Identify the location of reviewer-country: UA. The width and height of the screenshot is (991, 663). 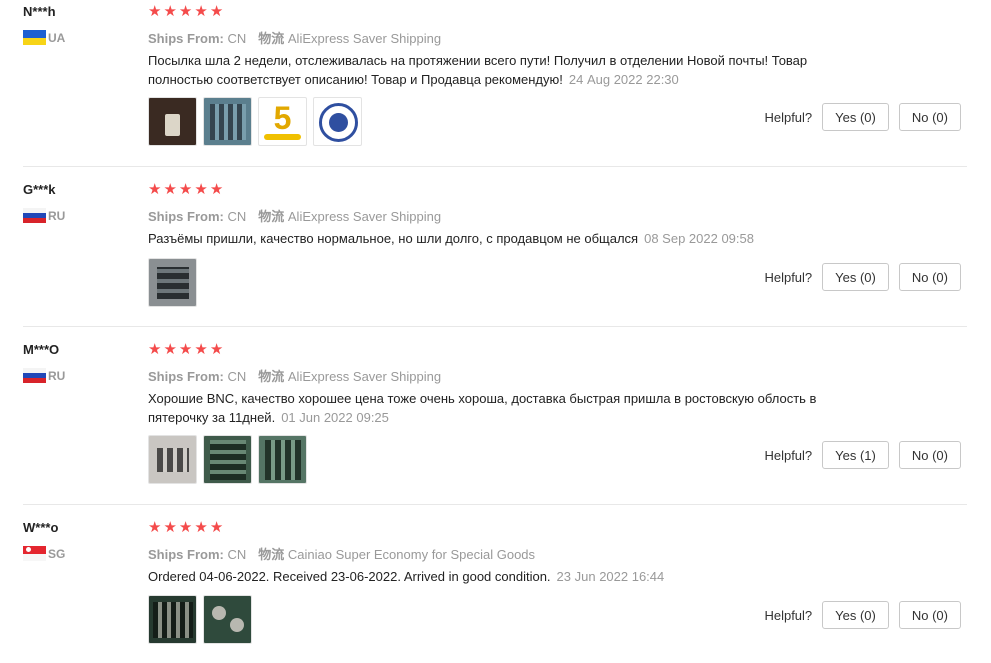
(44, 37).